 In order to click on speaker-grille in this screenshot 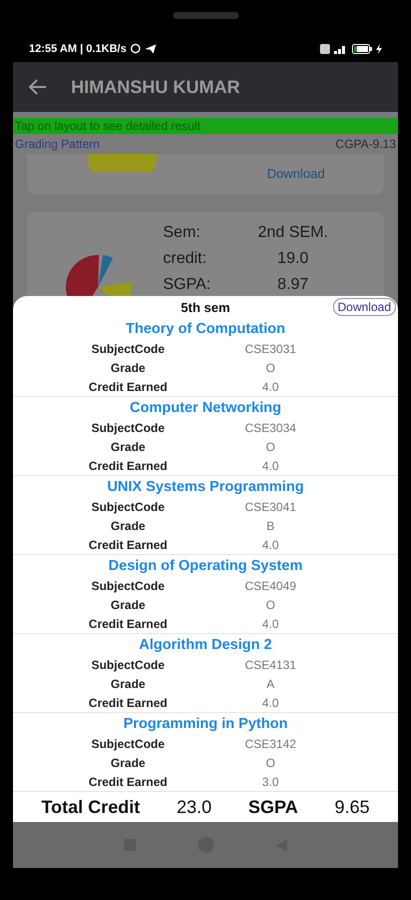, I will do `click(205, 15)`.